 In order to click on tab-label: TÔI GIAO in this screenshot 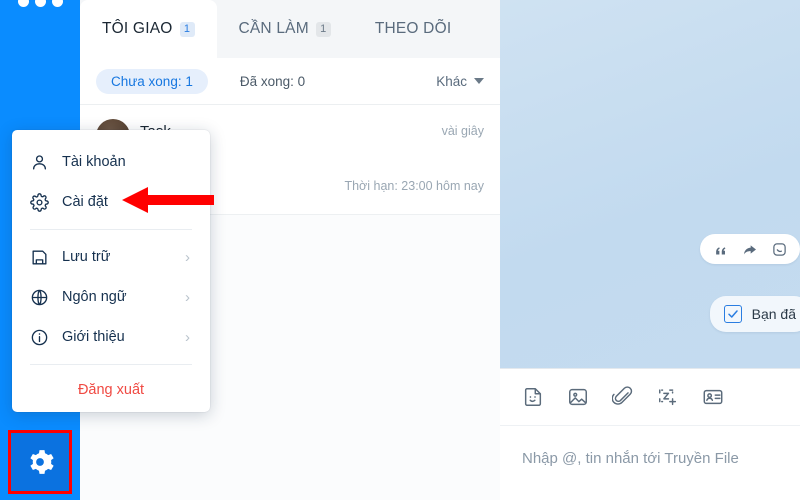, I will do `click(137, 28)`.